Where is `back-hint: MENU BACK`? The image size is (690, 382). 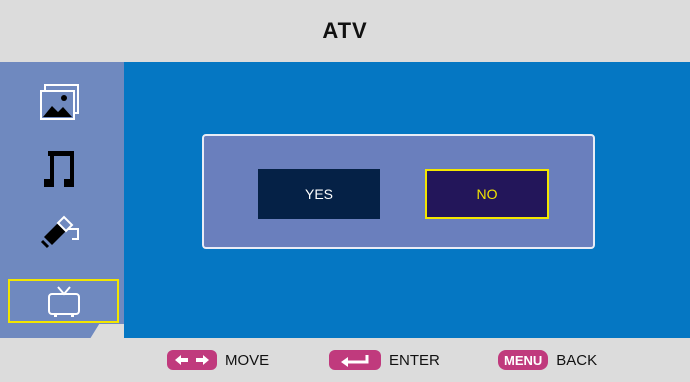
back-hint: MENU BACK is located at coordinates (547, 360).